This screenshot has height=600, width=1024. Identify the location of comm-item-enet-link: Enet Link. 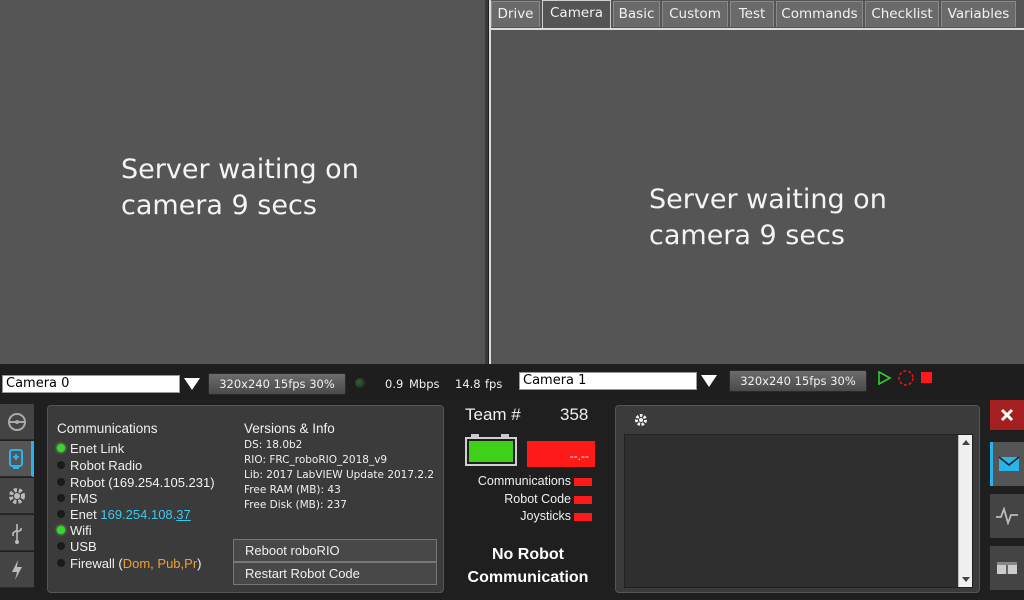
(90, 448).